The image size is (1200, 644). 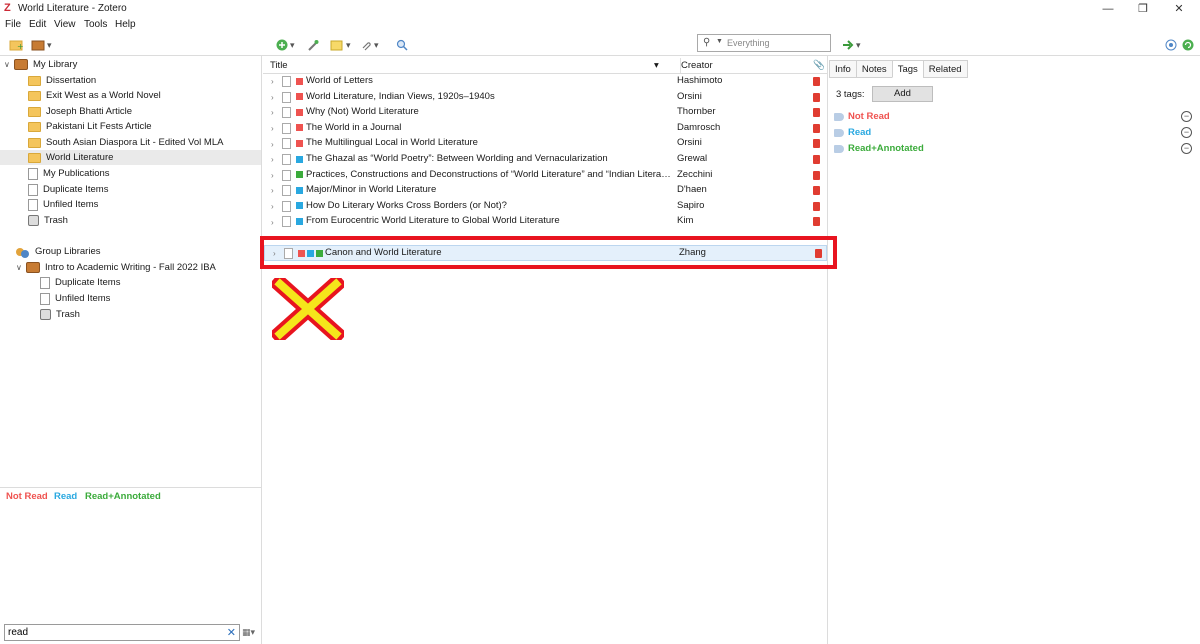 I want to click on menu-help: Help, so click(x=125, y=24).